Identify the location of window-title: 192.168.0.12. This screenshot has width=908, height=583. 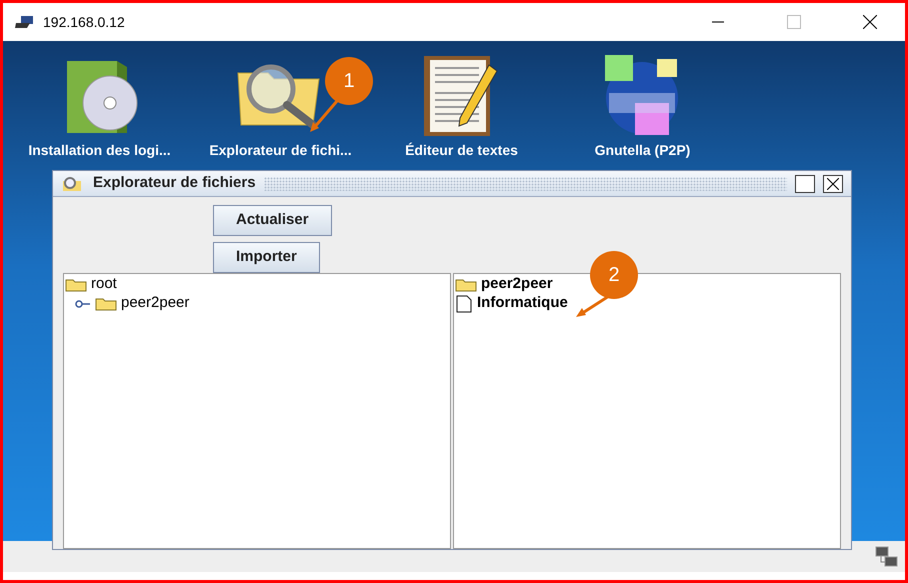
(84, 22).